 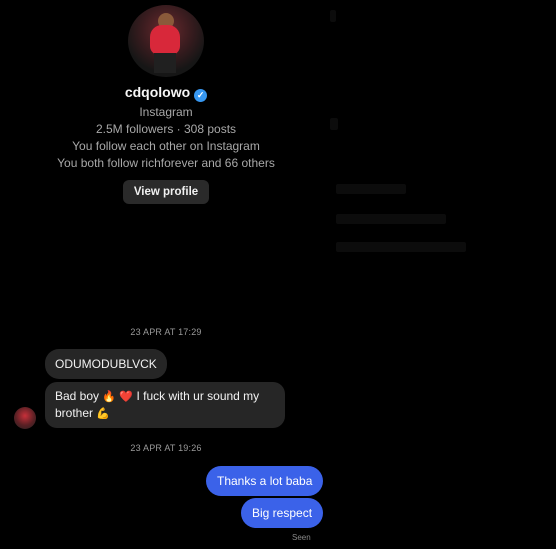 I want to click on fire-emoji-icon: 🔥, so click(x=109, y=397).